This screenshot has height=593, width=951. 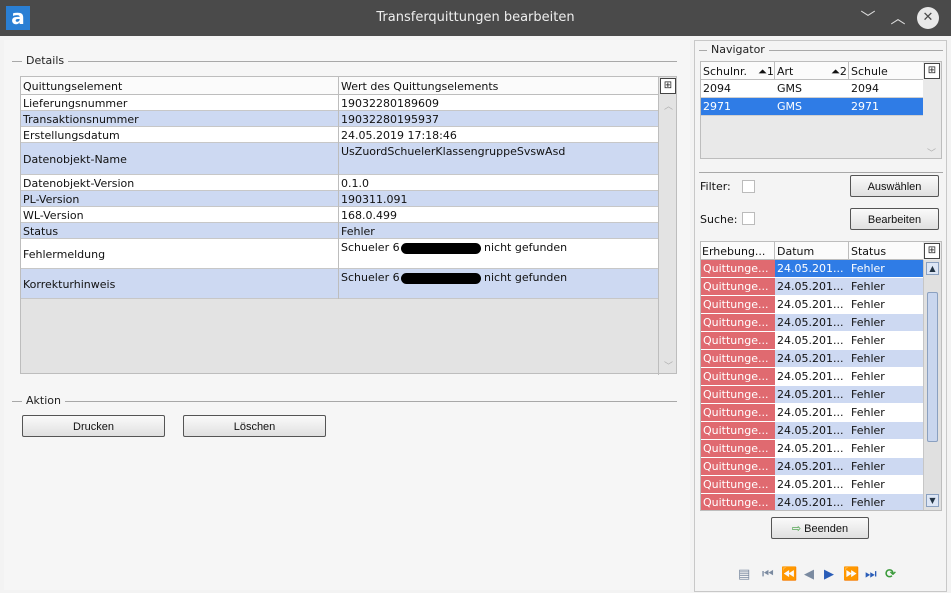 I want to click on column-header-value: Wert des Quittungselements, so click(x=419, y=86).